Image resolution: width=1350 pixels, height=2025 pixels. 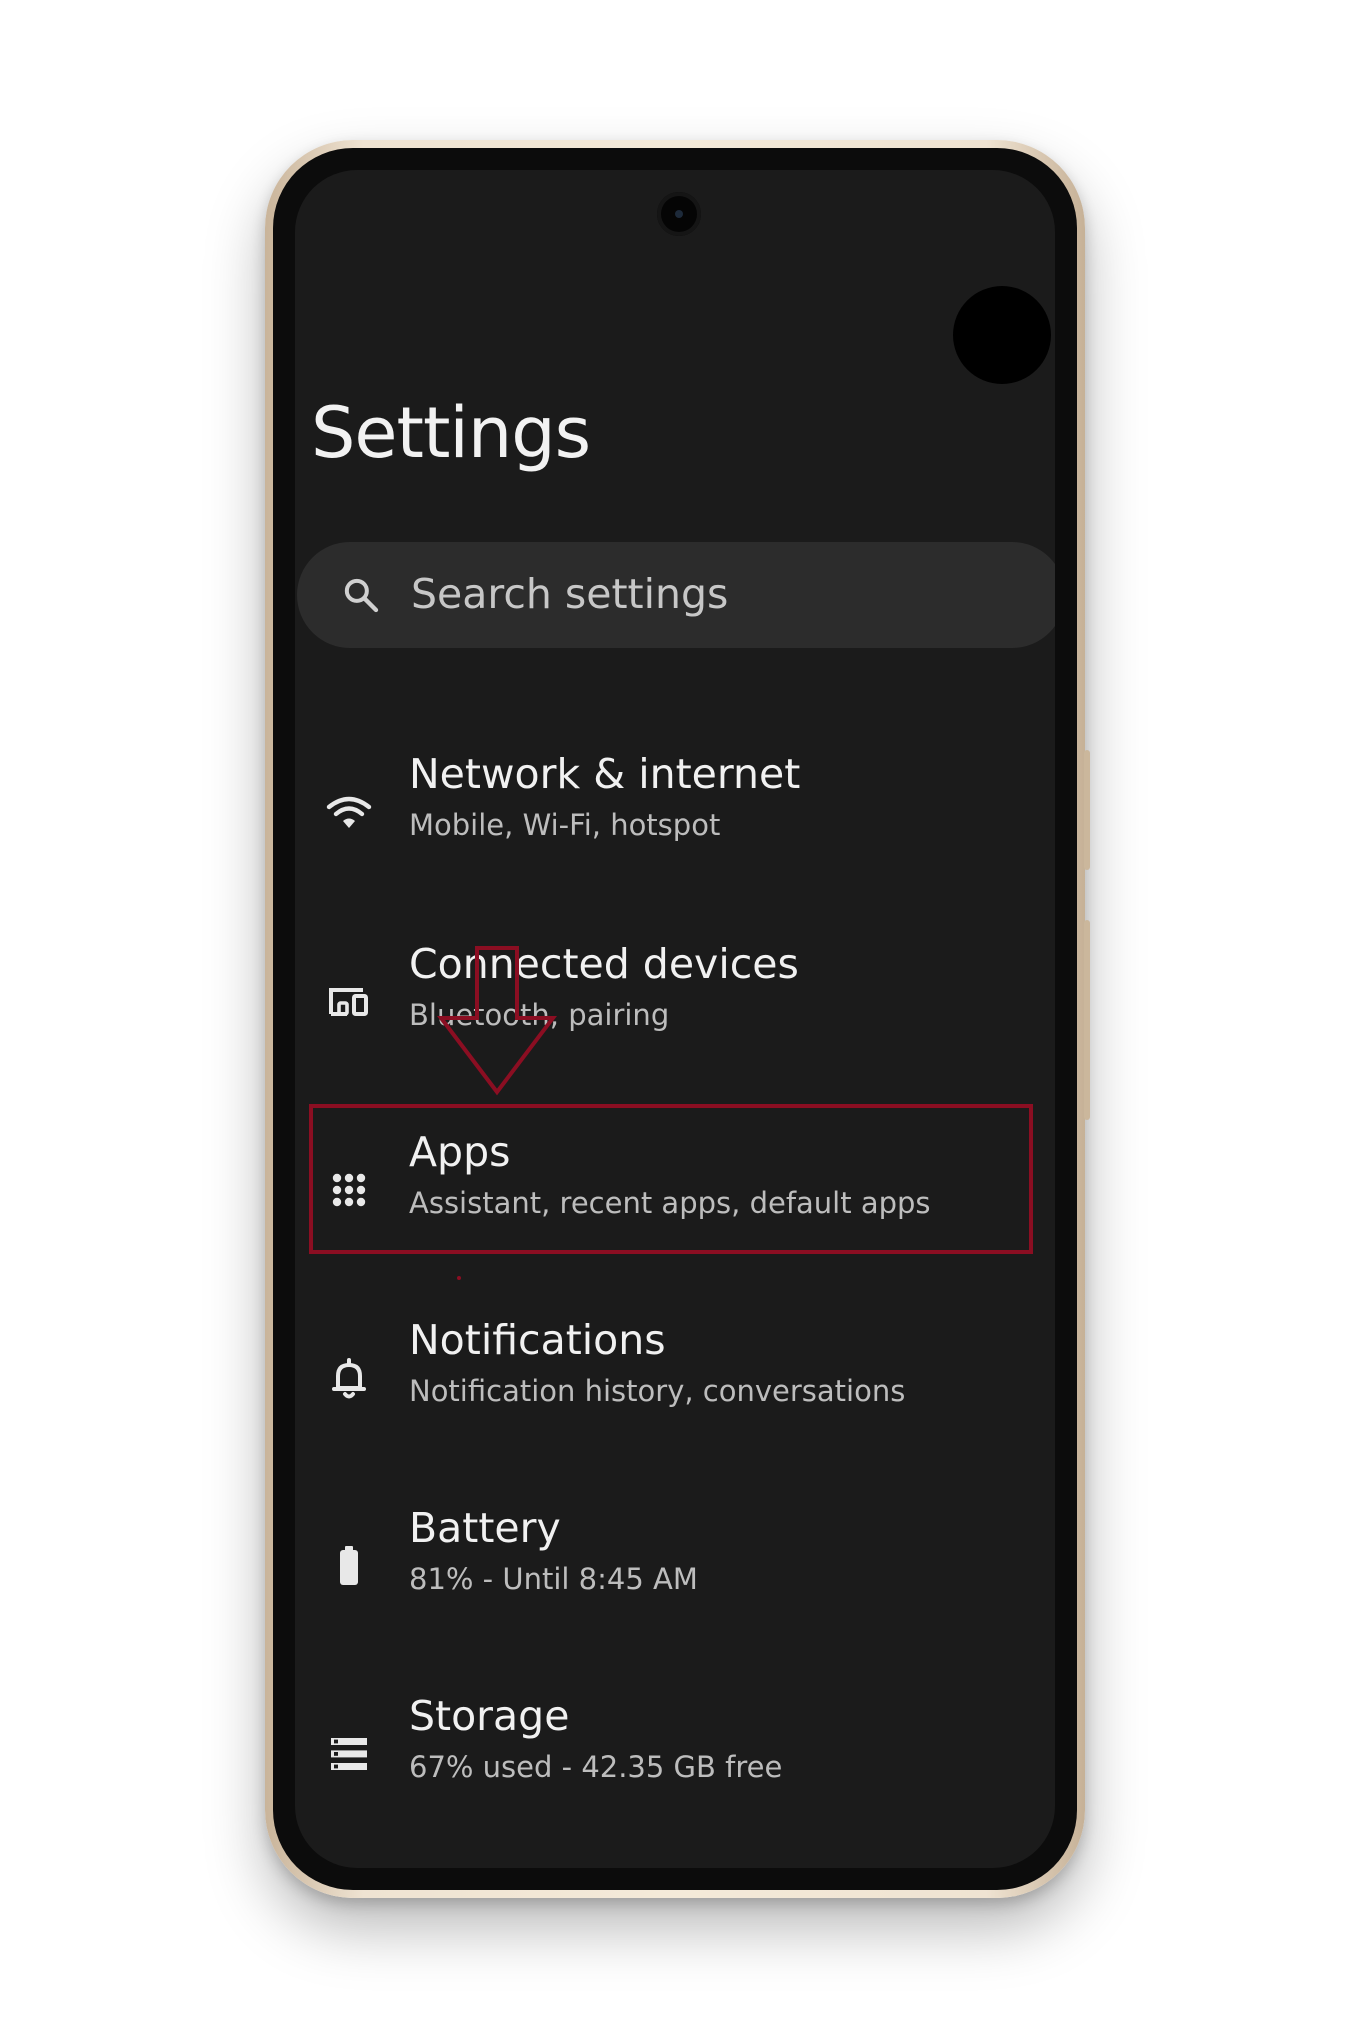 What do you see at coordinates (349, 812) in the screenshot?
I see `wifi-icon` at bounding box center [349, 812].